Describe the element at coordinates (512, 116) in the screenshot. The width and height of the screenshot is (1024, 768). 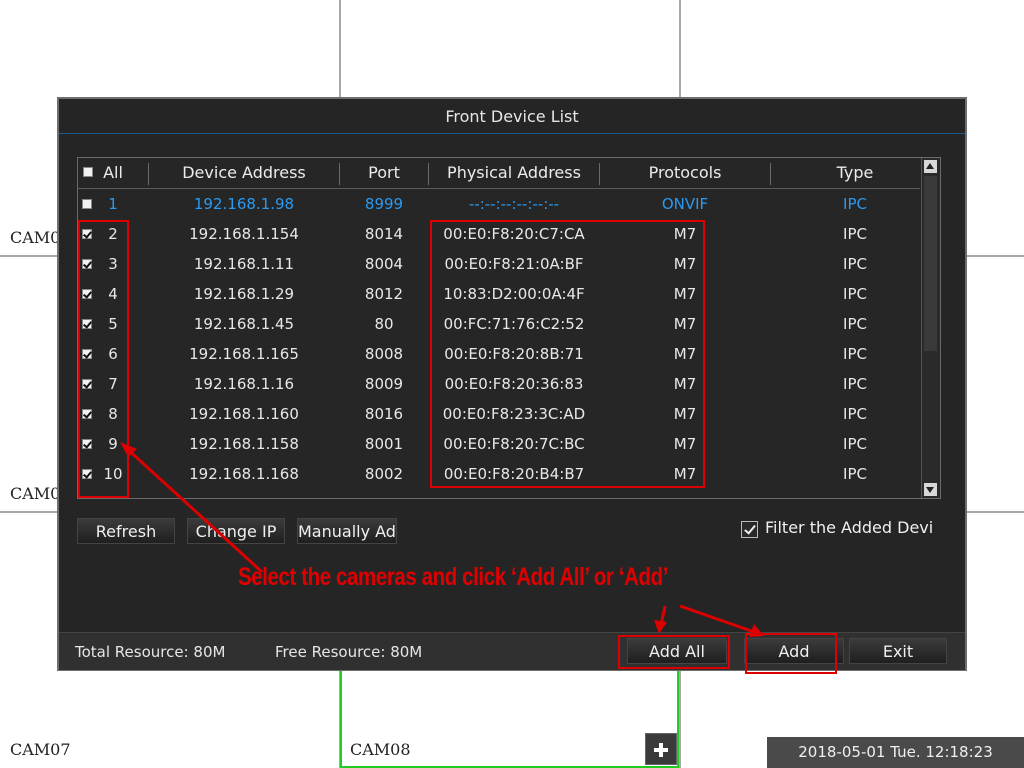
I see `dialog-title: Front Device List` at that location.